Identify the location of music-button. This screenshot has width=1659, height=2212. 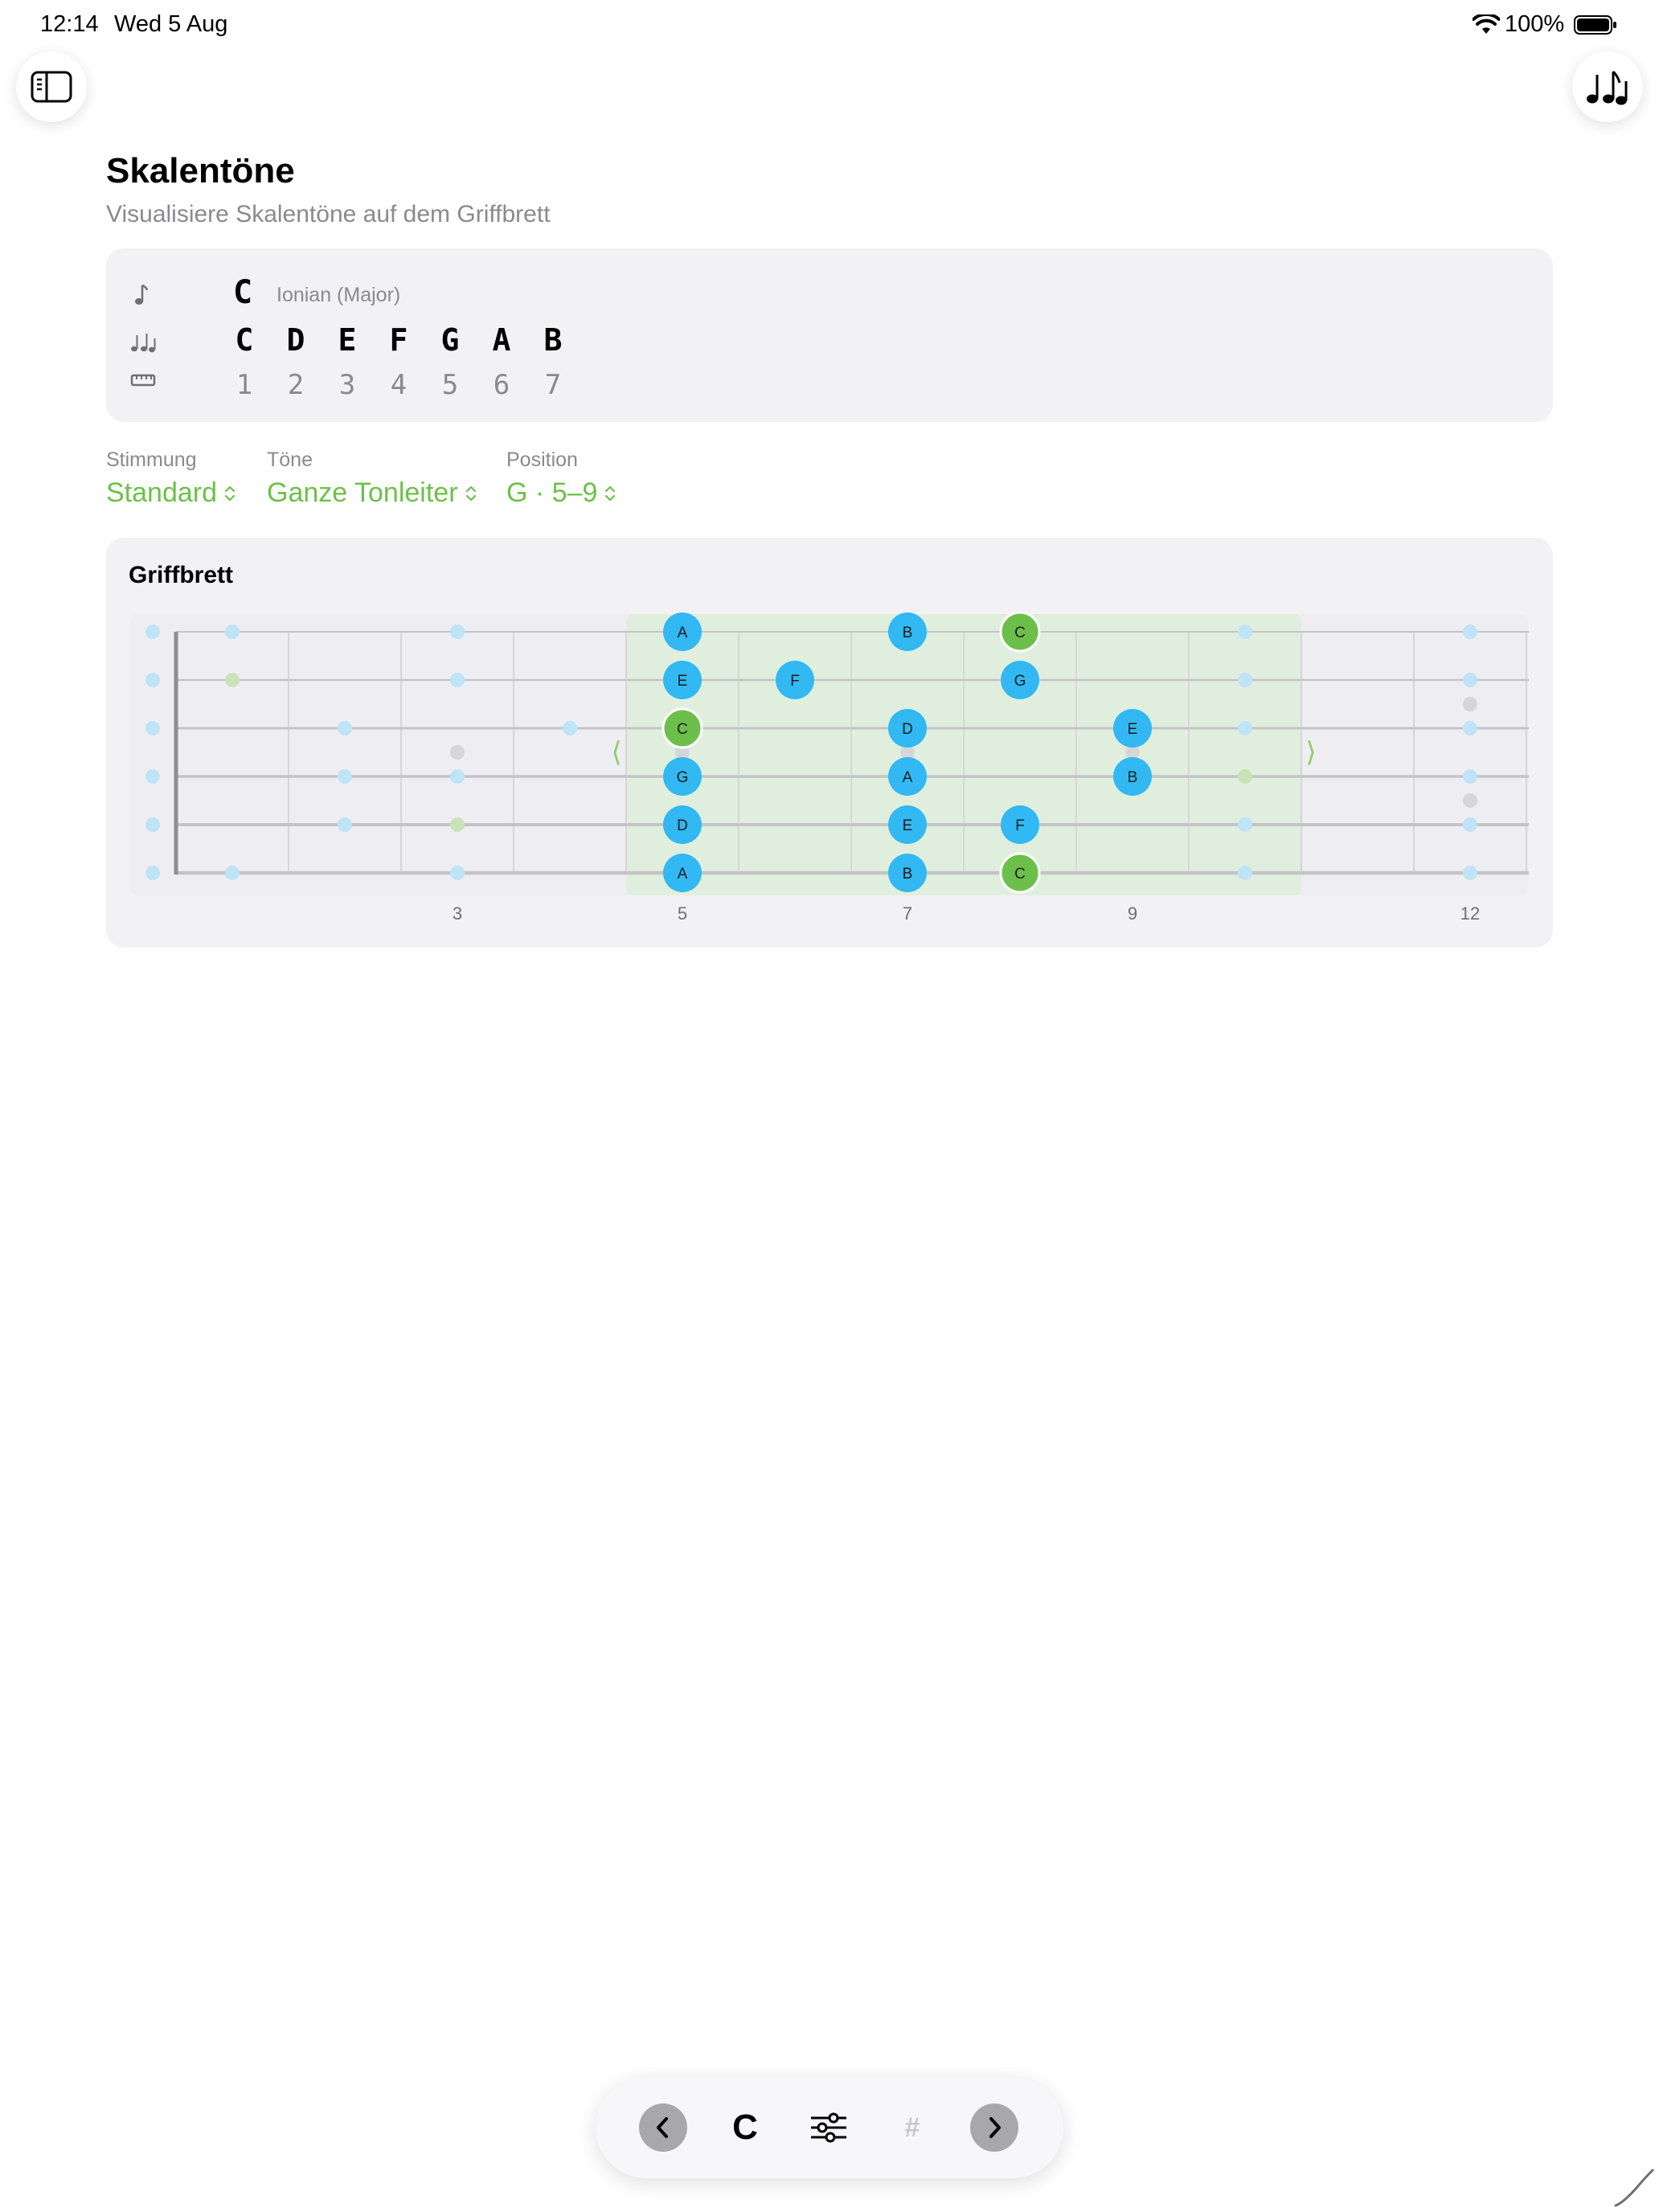
(1607, 86).